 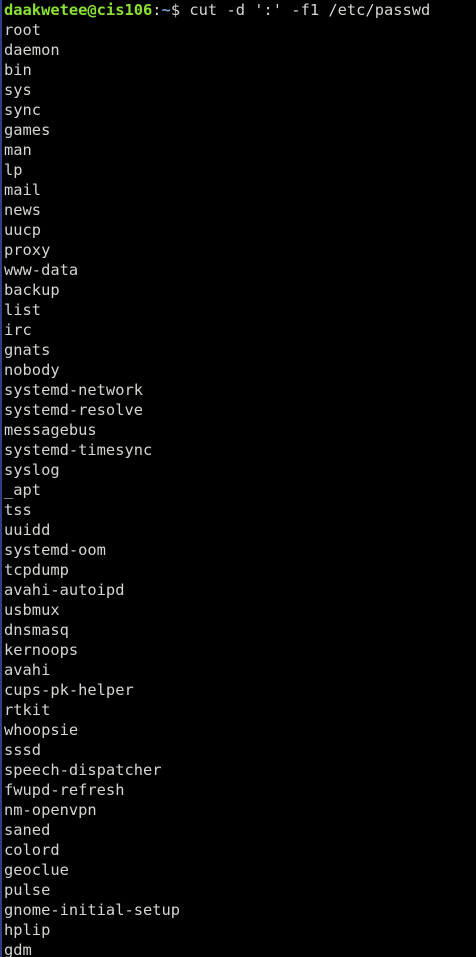 I want to click on output-line: systemd-network, so click(x=73, y=390).